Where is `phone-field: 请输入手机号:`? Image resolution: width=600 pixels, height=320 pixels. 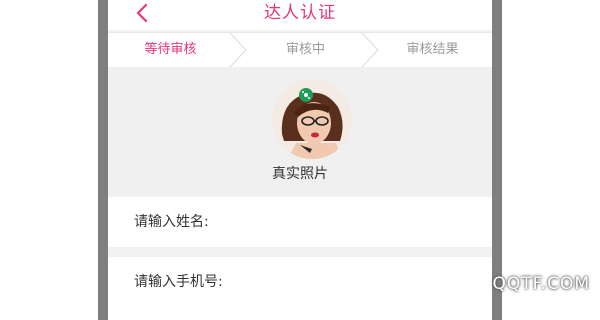 phone-field: 请输入手机号: is located at coordinates (300, 278).